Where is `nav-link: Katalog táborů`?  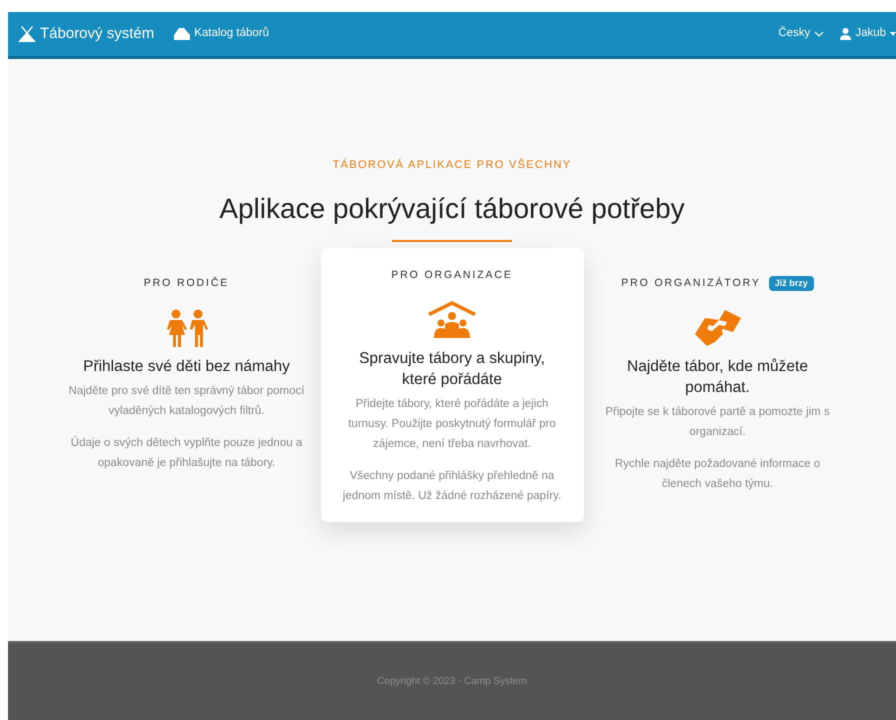 nav-link: Katalog táborů is located at coordinates (222, 34).